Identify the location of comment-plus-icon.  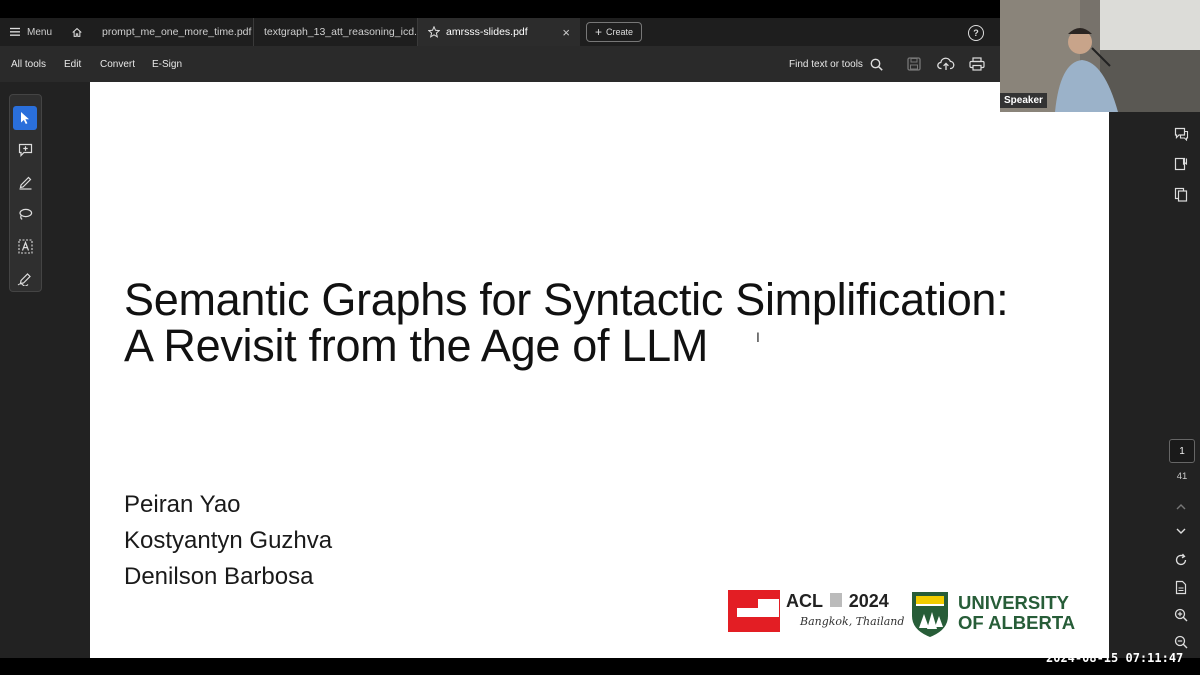
(25, 150).